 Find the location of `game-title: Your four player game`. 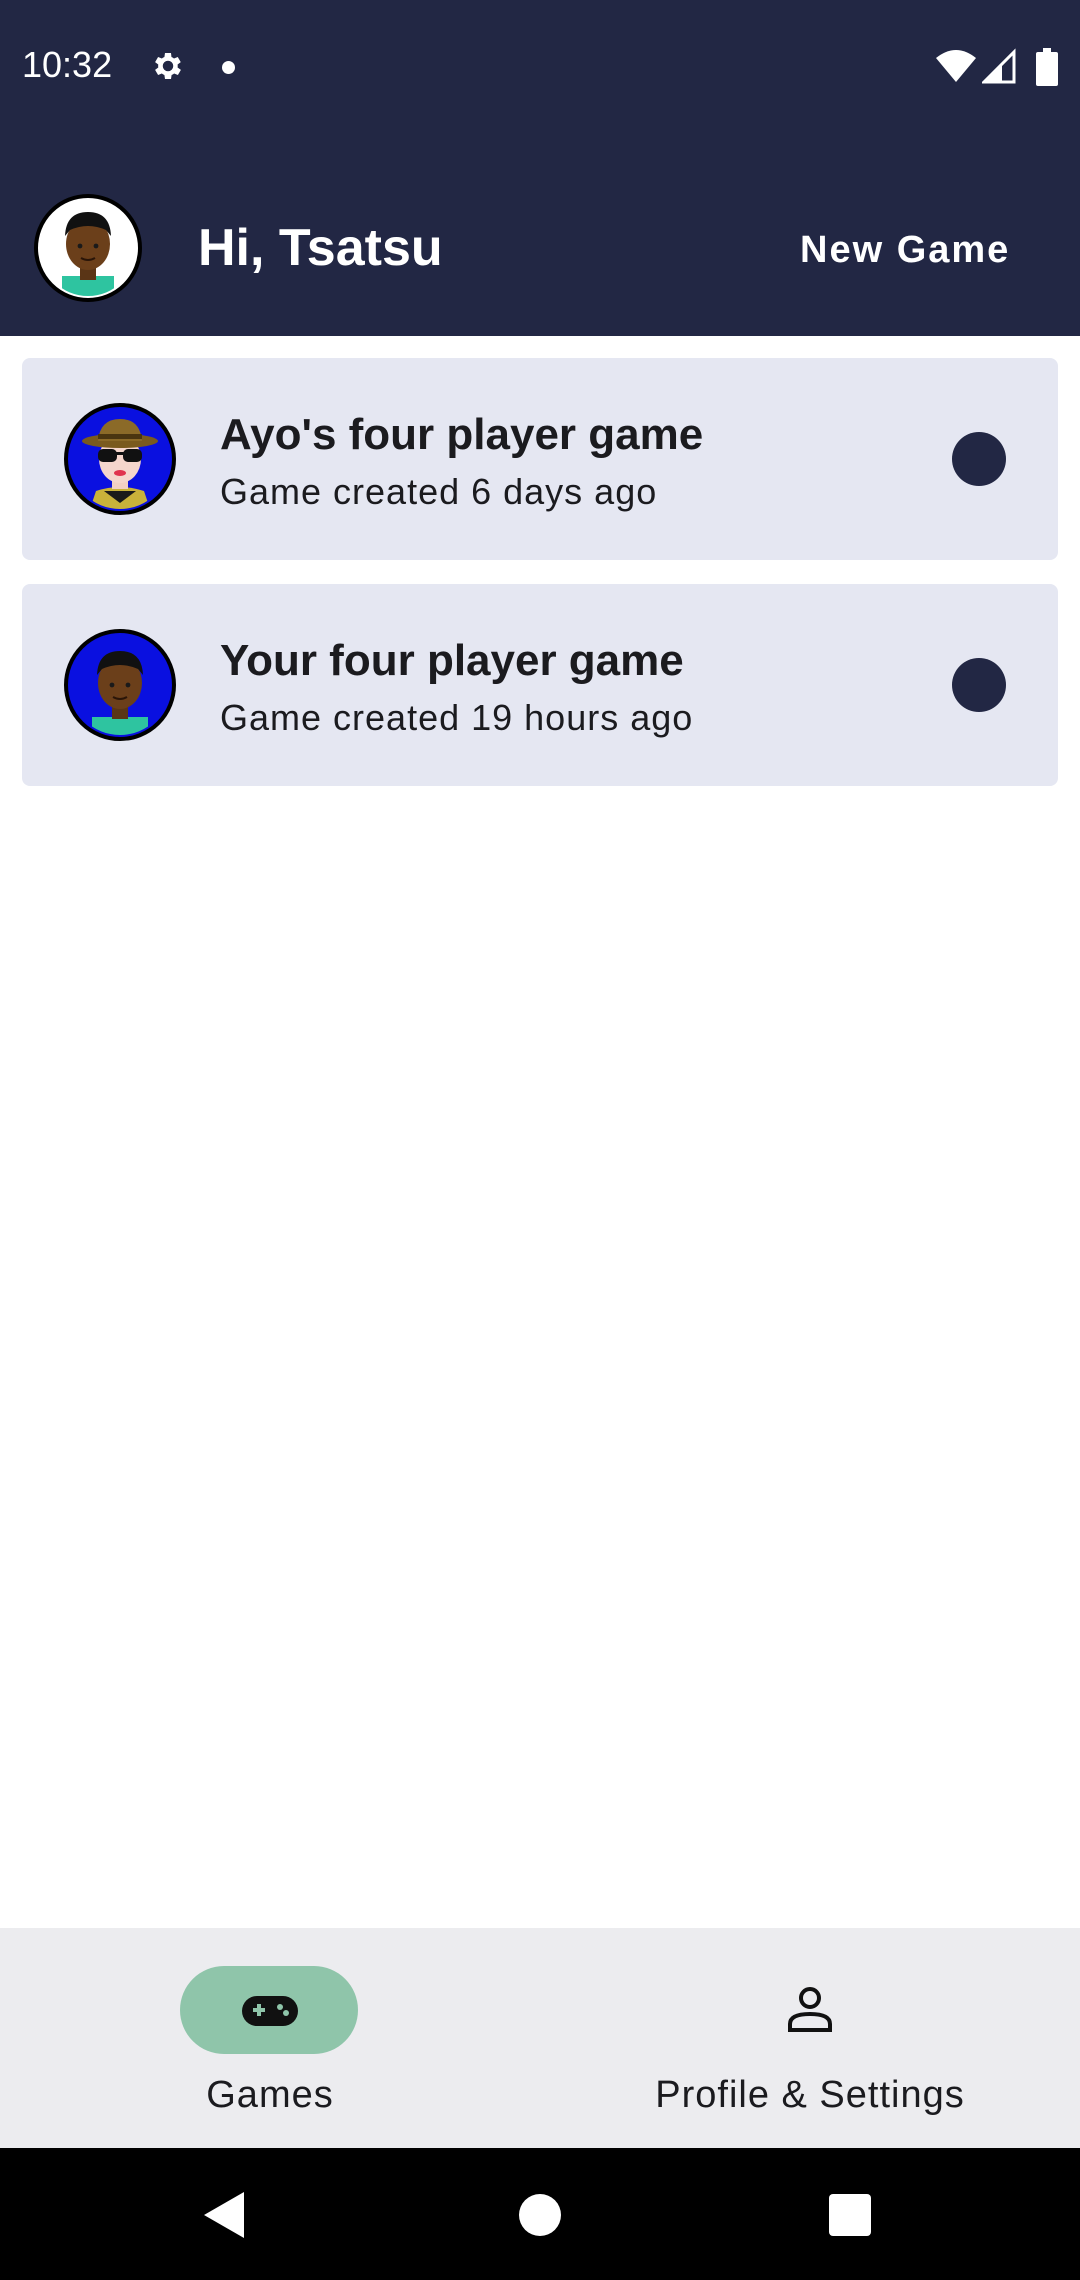

game-title: Your four player game is located at coordinates (452, 660).